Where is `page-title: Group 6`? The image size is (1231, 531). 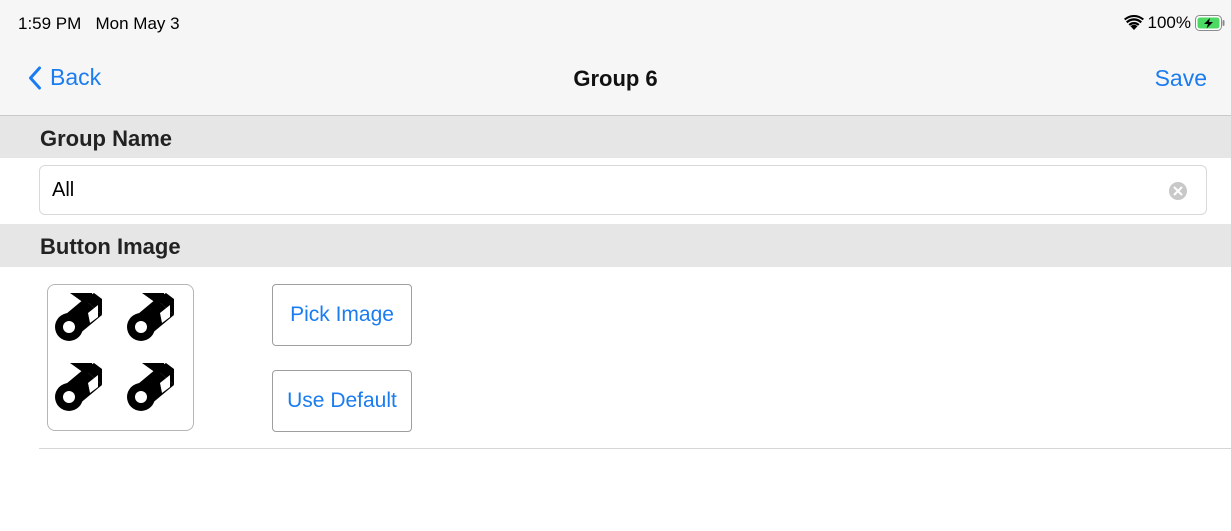 page-title: Group 6 is located at coordinates (615, 78).